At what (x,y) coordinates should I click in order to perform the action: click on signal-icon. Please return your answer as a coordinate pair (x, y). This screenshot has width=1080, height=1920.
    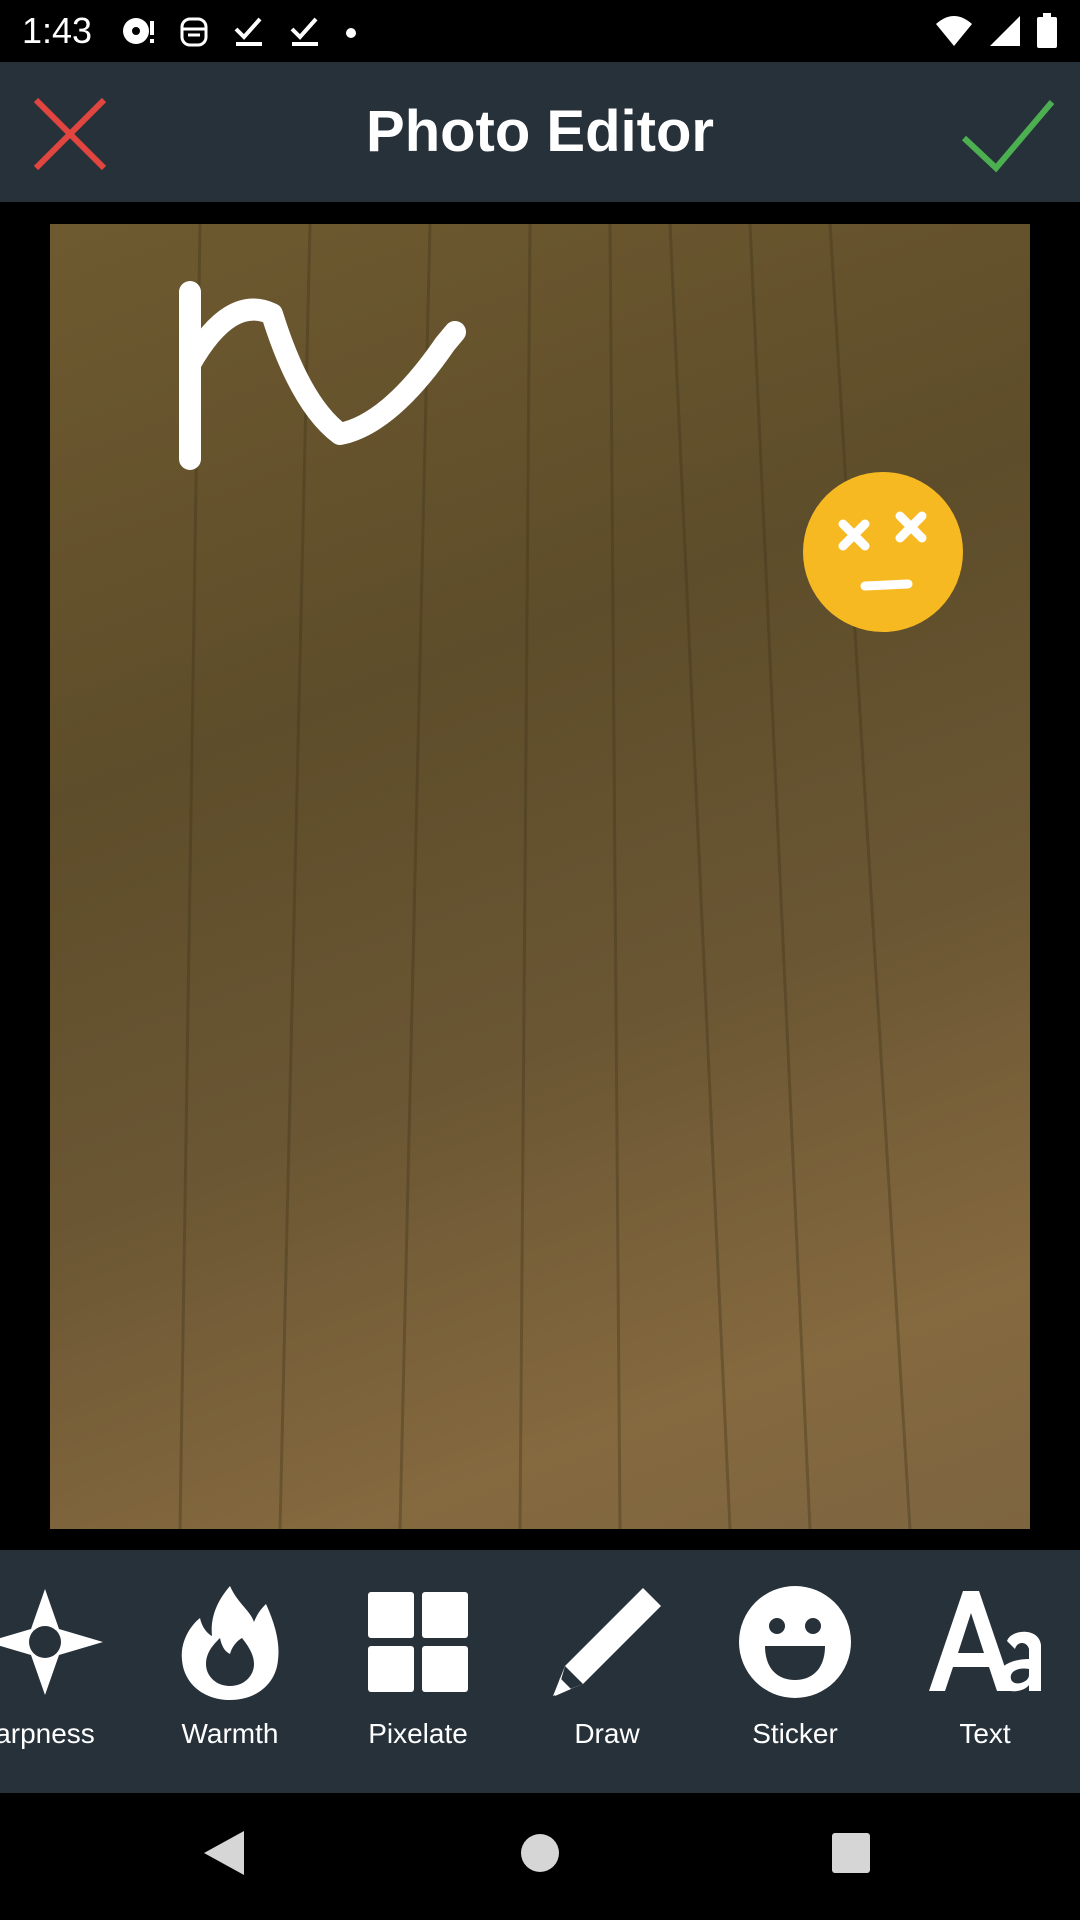
    Looking at the image, I should click on (1005, 31).